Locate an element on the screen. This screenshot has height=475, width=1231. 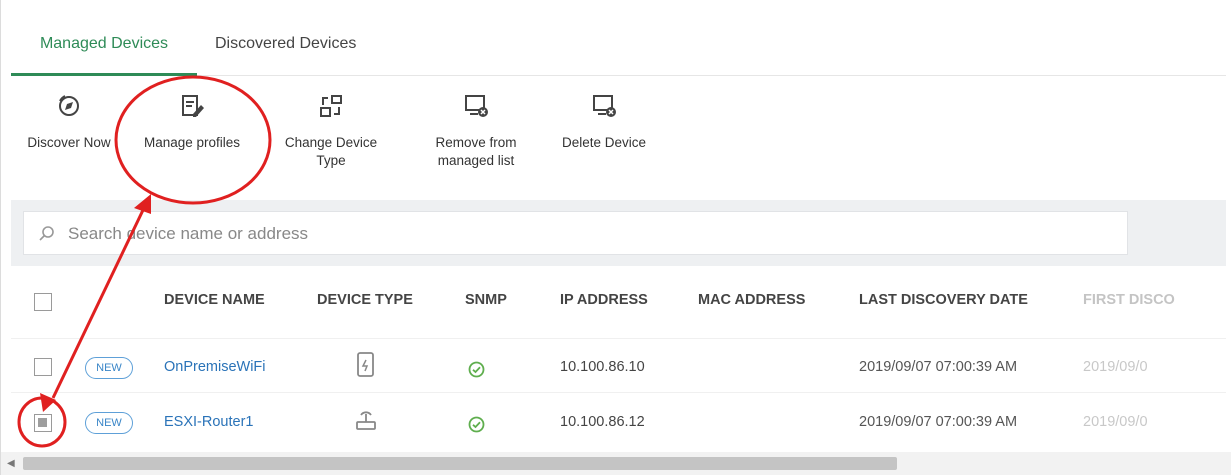
column-header-last-discovery-date: LAST DISCOVERY DATE is located at coordinates (943, 300).